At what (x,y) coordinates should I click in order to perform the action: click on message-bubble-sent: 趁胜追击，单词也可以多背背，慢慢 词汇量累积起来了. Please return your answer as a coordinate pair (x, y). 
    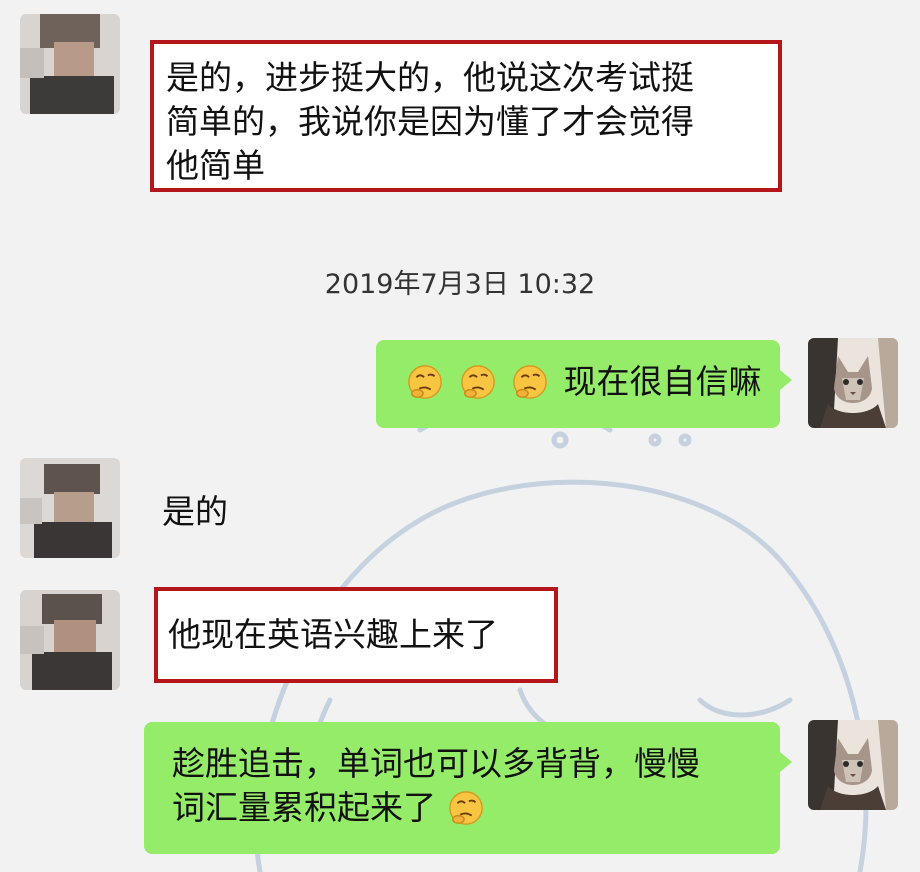
    Looking at the image, I should click on (468, 788).